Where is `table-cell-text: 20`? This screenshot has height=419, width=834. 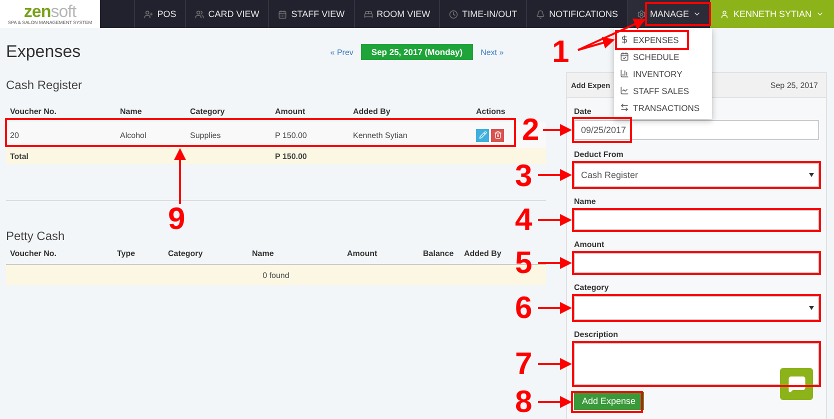
table-cell-text: 20 is located at coordinates (14, 135).